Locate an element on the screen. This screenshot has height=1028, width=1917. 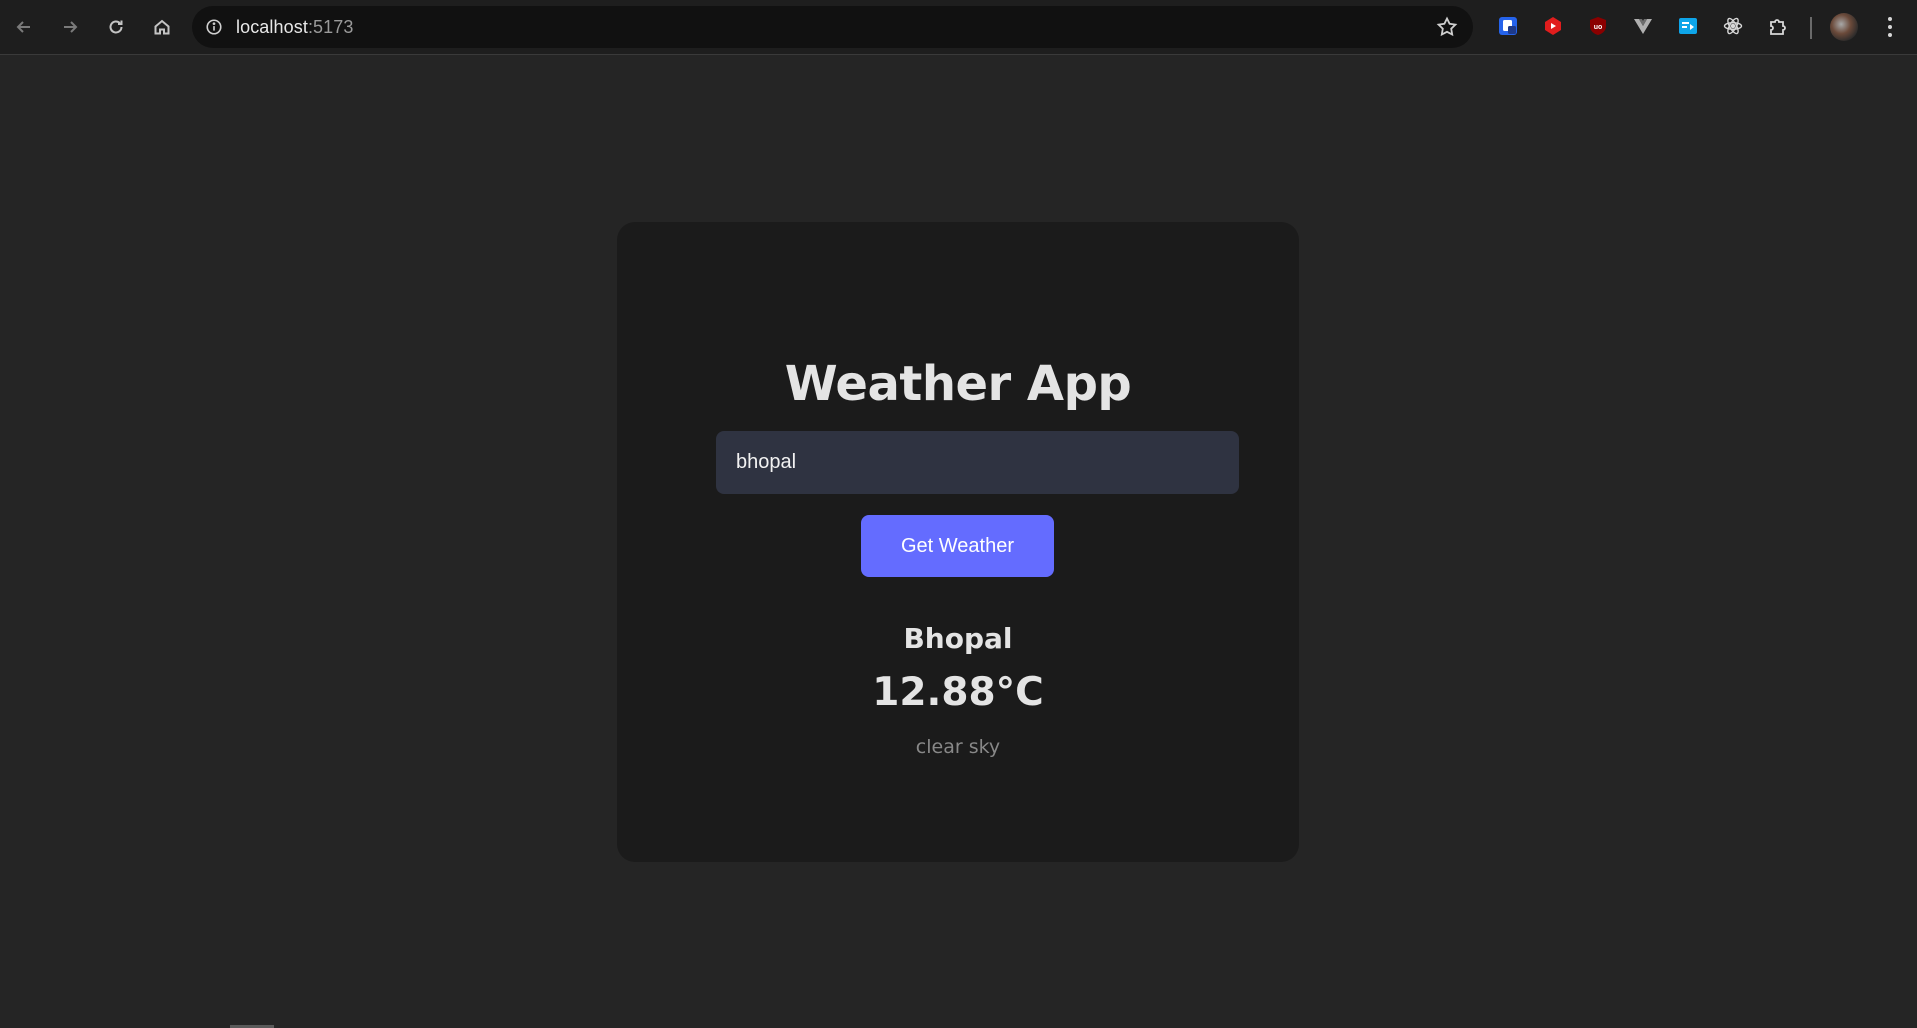
back-button is located at coordinates (24, 27).